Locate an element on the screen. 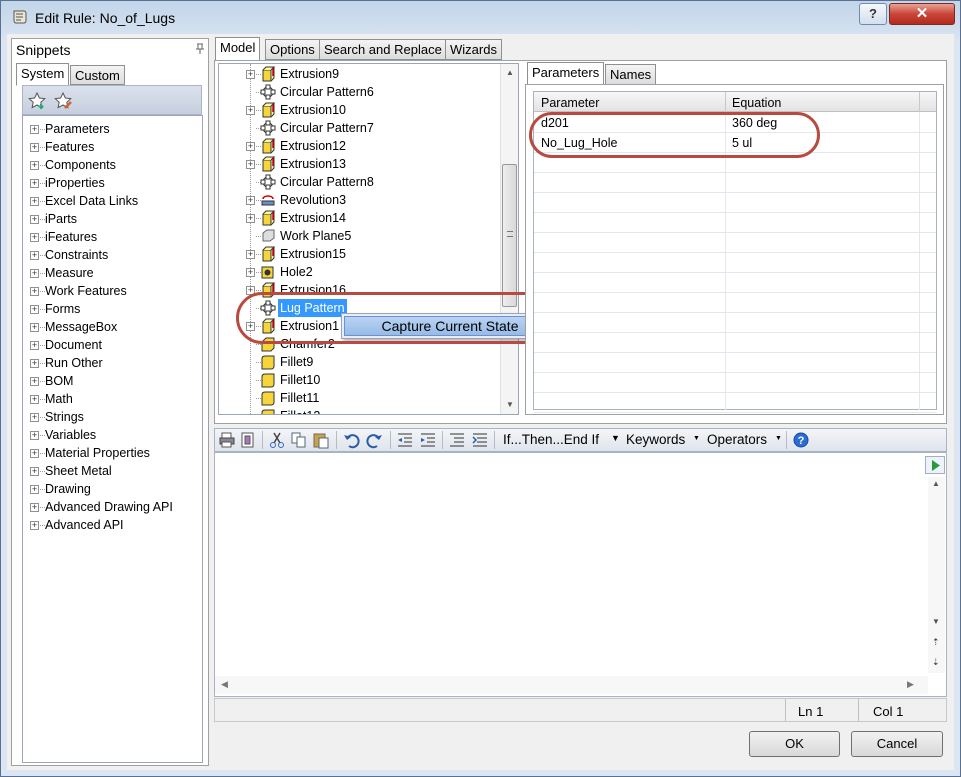  model-tree-scrollbar: ▲ ▼ is located at coordinates (509, 239).